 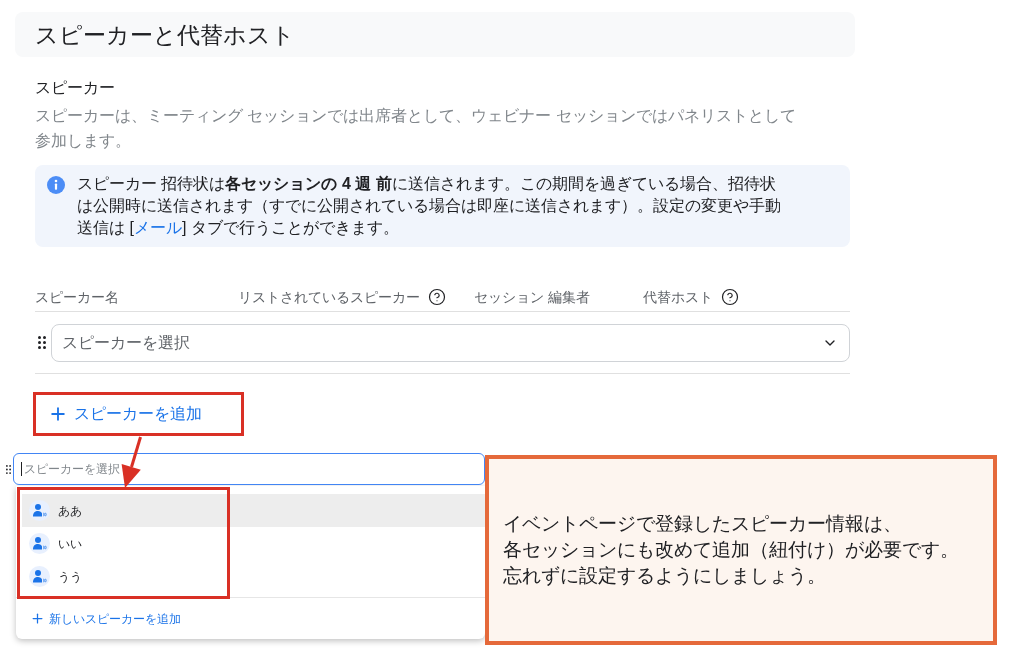 What do you see at coordinates (165, 35) in the screenshot?
I see `page-title: スピーカーと代替ホスト` at bounding box center [165, 35].